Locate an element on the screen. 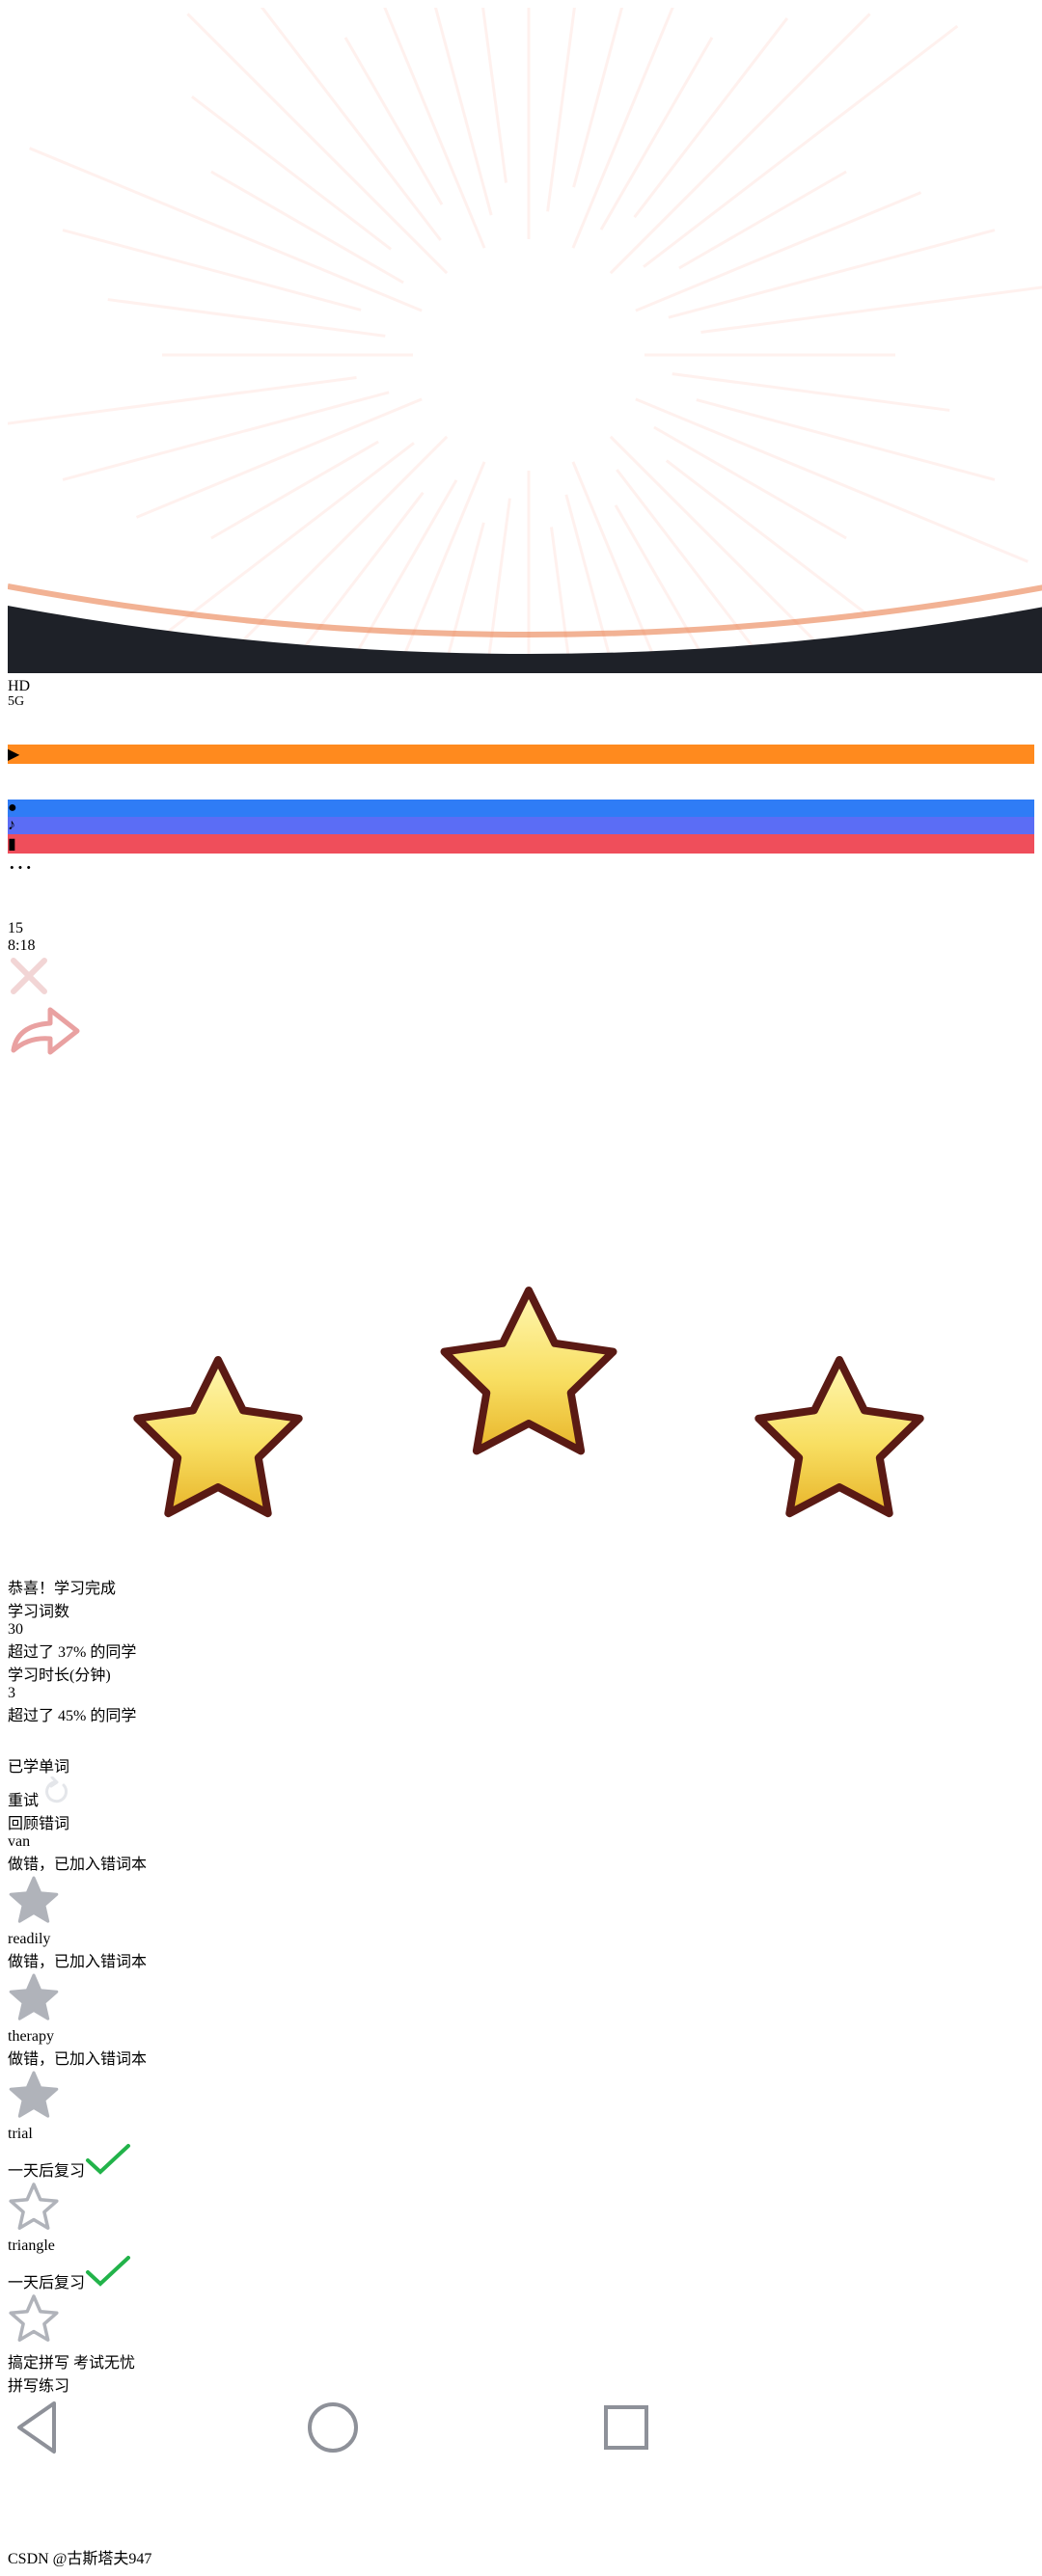 Image resolution: width=1042 pixels, height=2576 pixels. recents-square-icon is located at coordinates (626, 2427).